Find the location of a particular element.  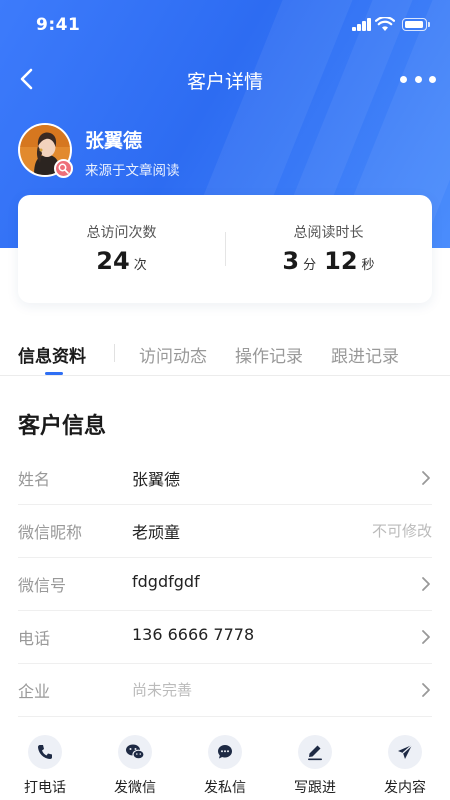

tab-bar: 信息资料 访问动态 操作记录 跟进记录 is located at coordinates (225, 353).